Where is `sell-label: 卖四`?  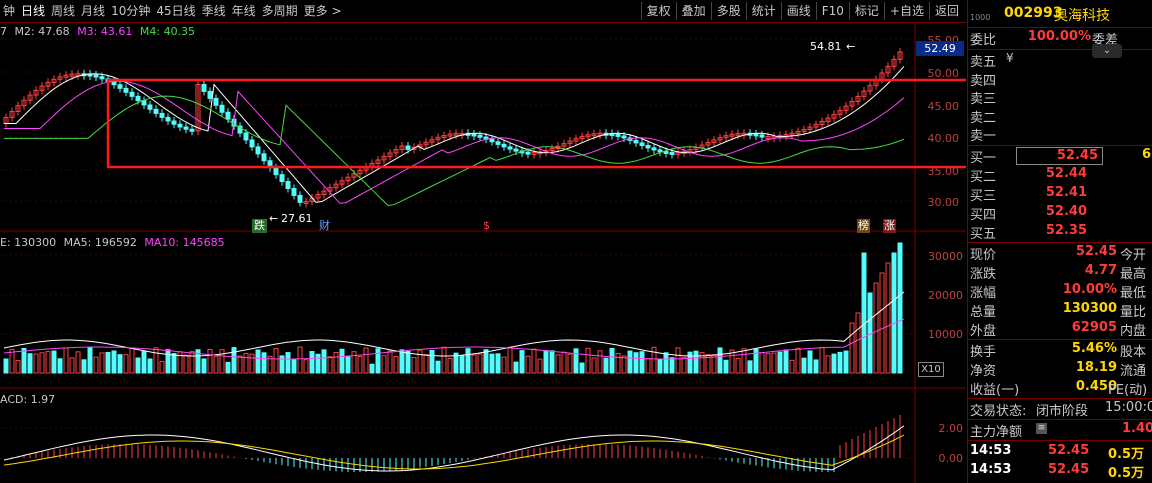 sell-label: 卖四 is located at coordinates (983, 81).